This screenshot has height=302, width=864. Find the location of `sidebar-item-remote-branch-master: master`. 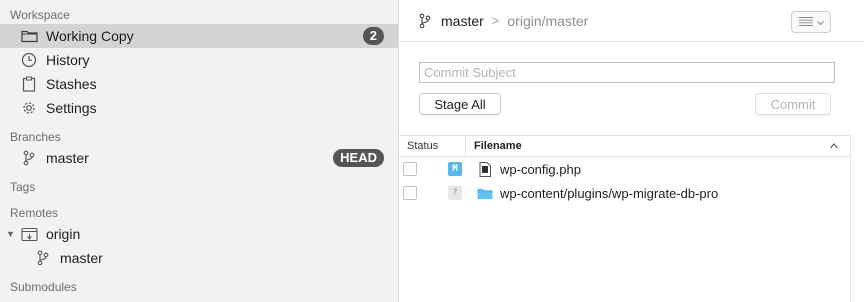

sidebar-item-remote-branch-master: master is located at coordinates (199, 258).